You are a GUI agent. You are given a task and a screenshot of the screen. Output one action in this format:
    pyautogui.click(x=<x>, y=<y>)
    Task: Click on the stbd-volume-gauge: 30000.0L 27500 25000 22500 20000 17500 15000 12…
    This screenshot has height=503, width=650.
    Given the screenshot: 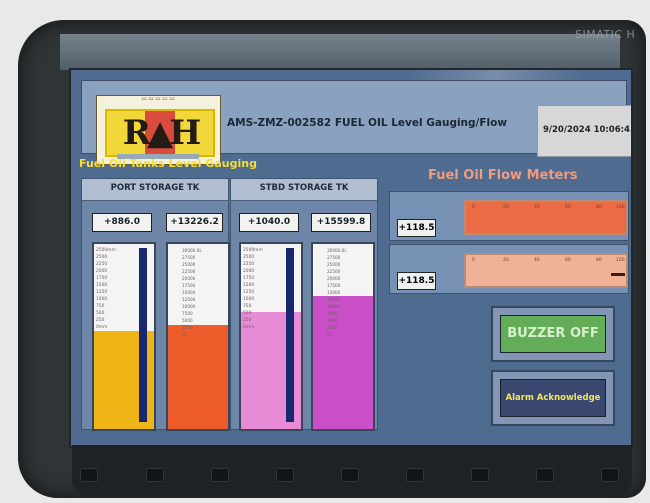 What is the action you would take?
    pyautogui.click(x=343, y=336)
    